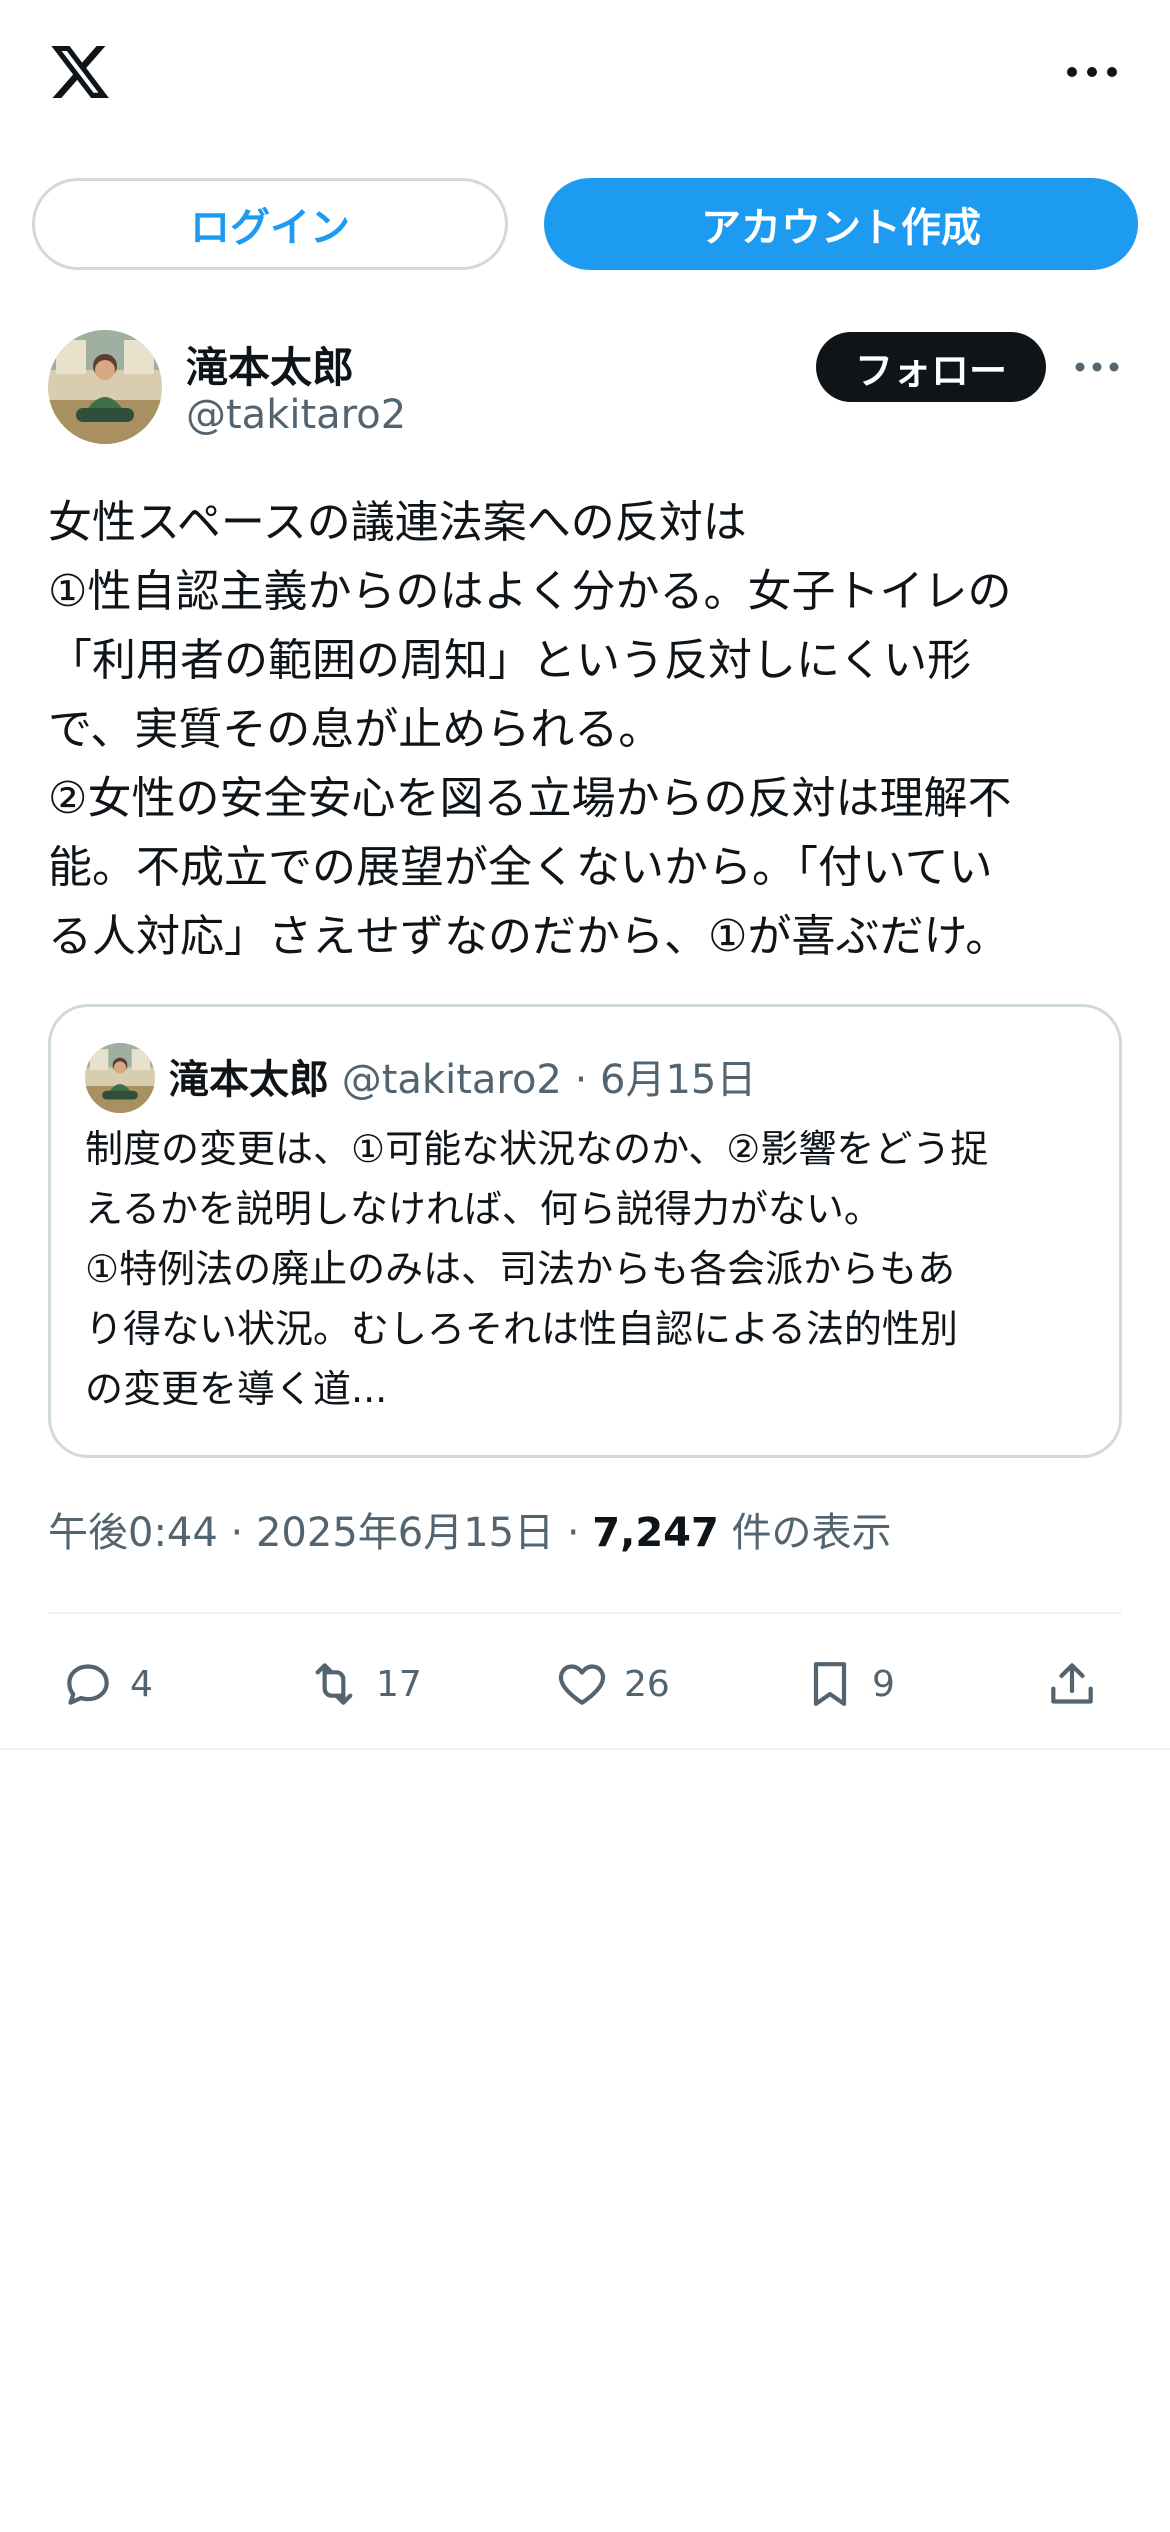 This screenshot has height=2532, width=1170. What do you see at coordinates (931, 367) in the screenshot?
I see `follow-button: フォロー` at bounding box center [931, 367].